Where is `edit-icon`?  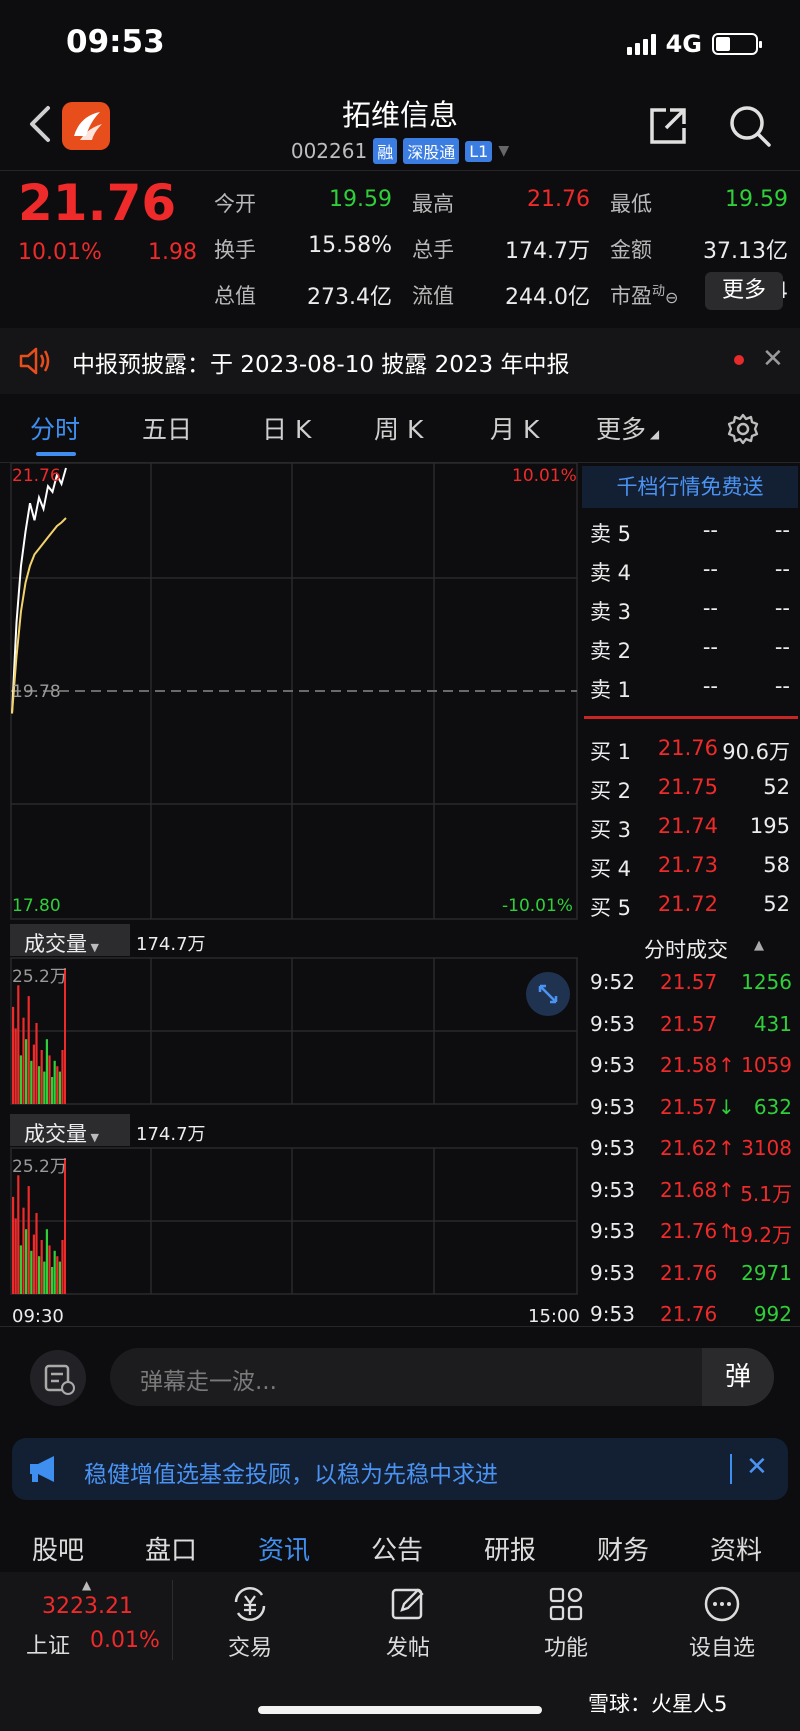
edit-icon is located at coordinates (407, 1604).